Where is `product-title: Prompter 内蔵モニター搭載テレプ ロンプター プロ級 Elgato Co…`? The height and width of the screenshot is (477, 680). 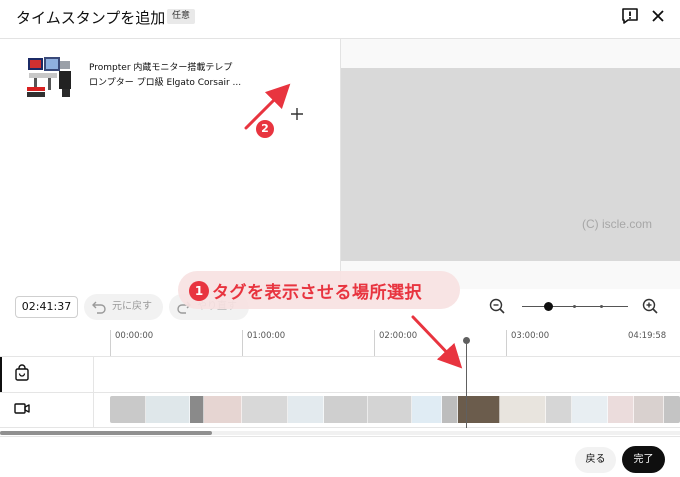
product-title: Prompter 内蔵モニター搭載テレプ ロンプター プロ級 Elgato Co… is located at coordinates (169, 76).